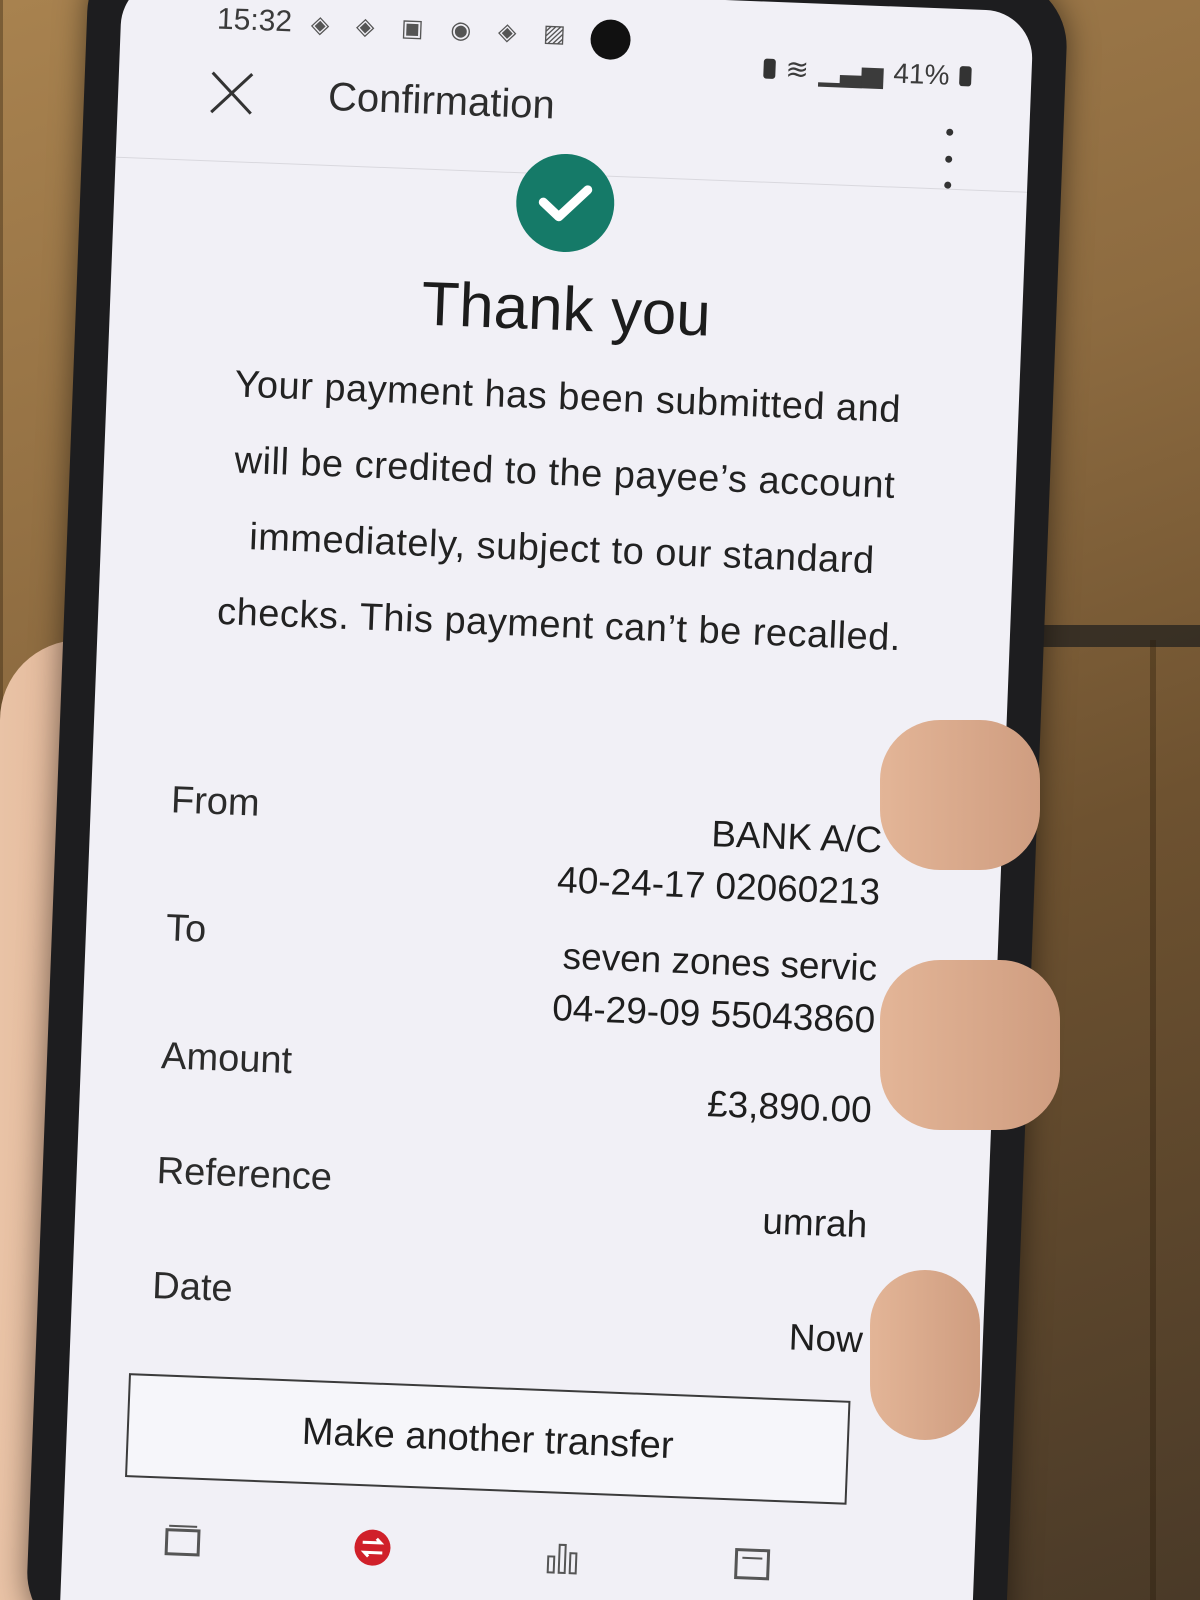  What do you see at coordinates (192, 1287) in the screenshot?
I see `detail-label: Date` at bounding box center [192, 1287].